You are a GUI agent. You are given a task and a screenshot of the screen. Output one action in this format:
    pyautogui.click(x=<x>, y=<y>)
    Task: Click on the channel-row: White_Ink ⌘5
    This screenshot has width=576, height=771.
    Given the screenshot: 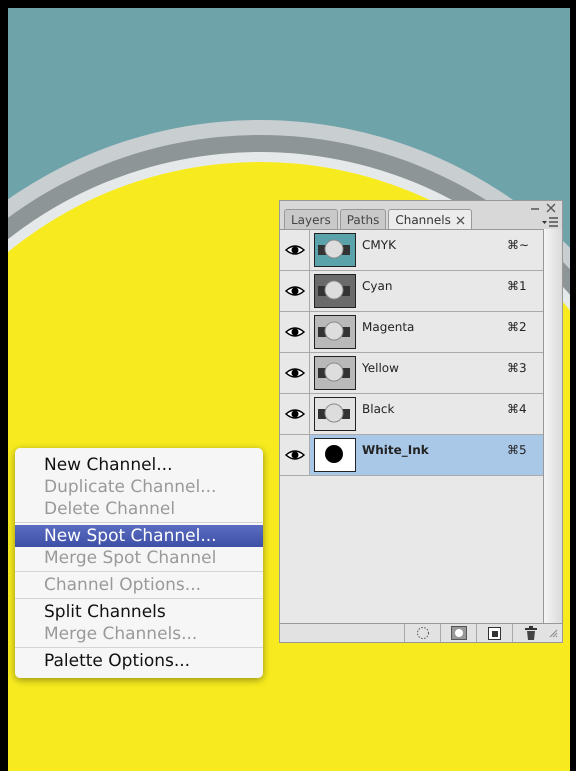 What is the action you would take?
    pyautogui.click(x=411, y=455)
    